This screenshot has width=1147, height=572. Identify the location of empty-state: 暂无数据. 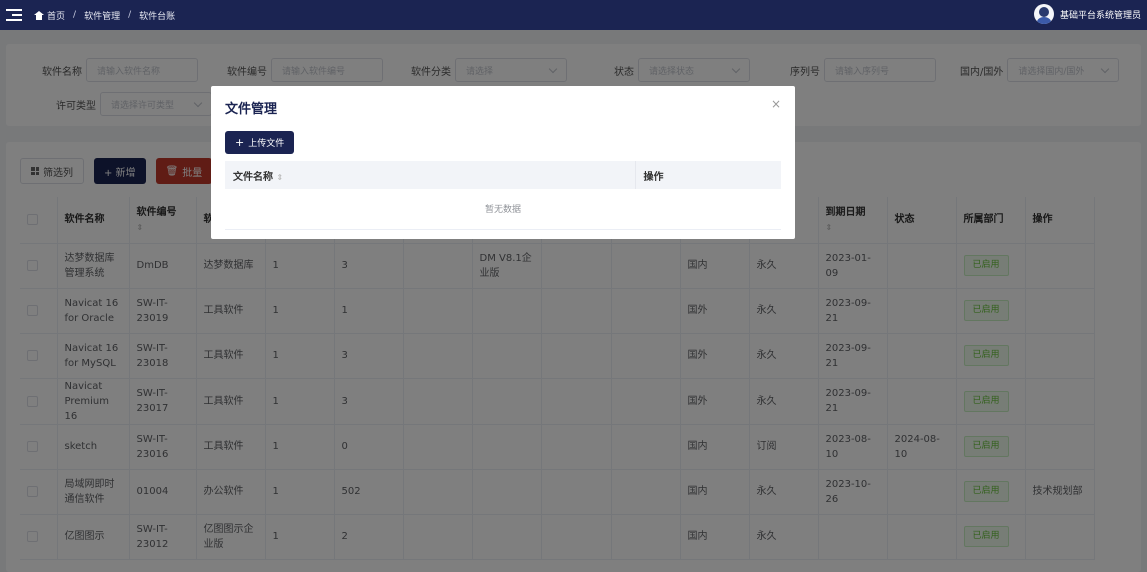
(503, 209).